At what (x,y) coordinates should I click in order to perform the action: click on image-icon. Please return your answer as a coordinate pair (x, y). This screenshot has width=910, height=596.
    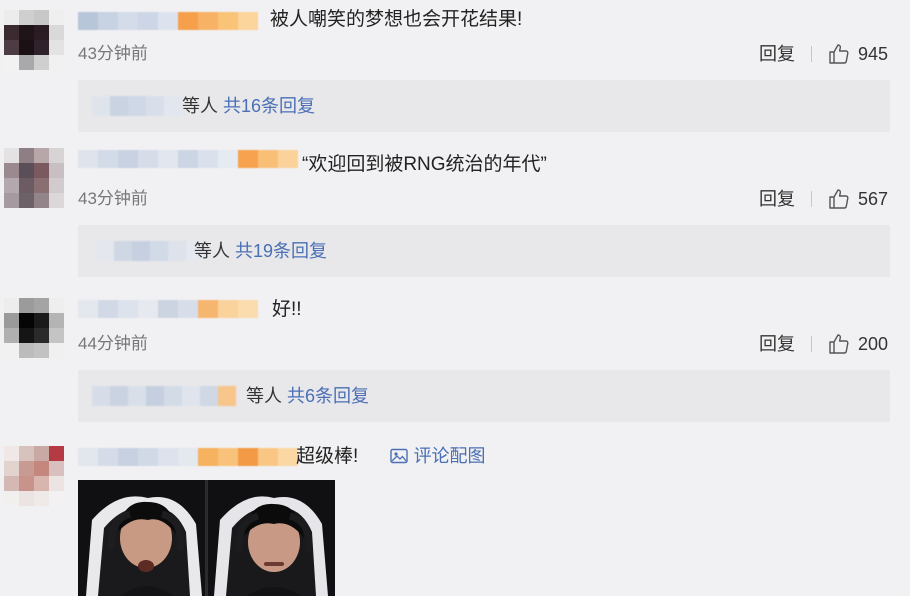
    Looking at the image, I should click on (398, 456).